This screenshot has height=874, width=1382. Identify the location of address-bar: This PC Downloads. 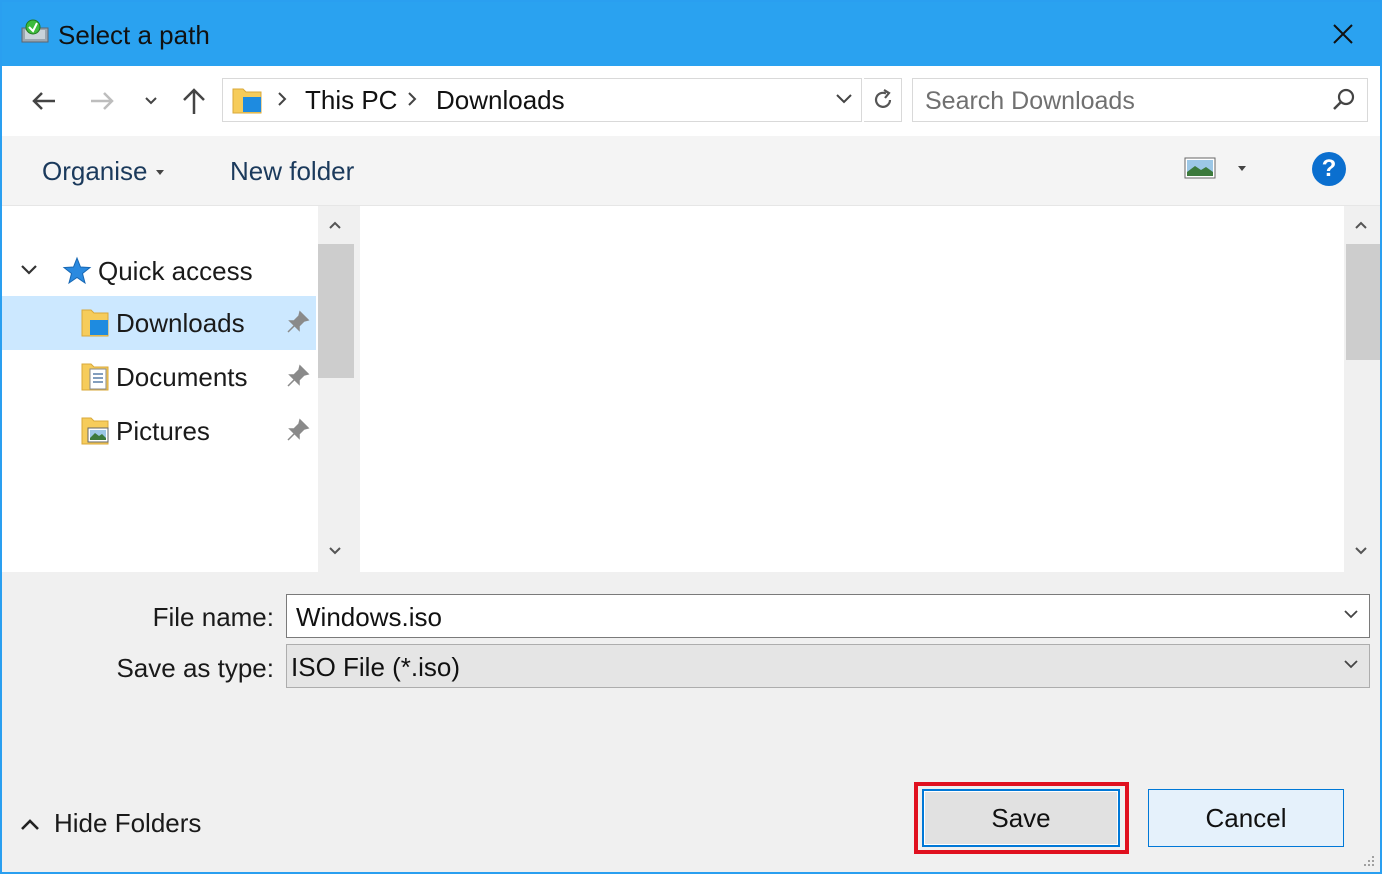
(542, 100).